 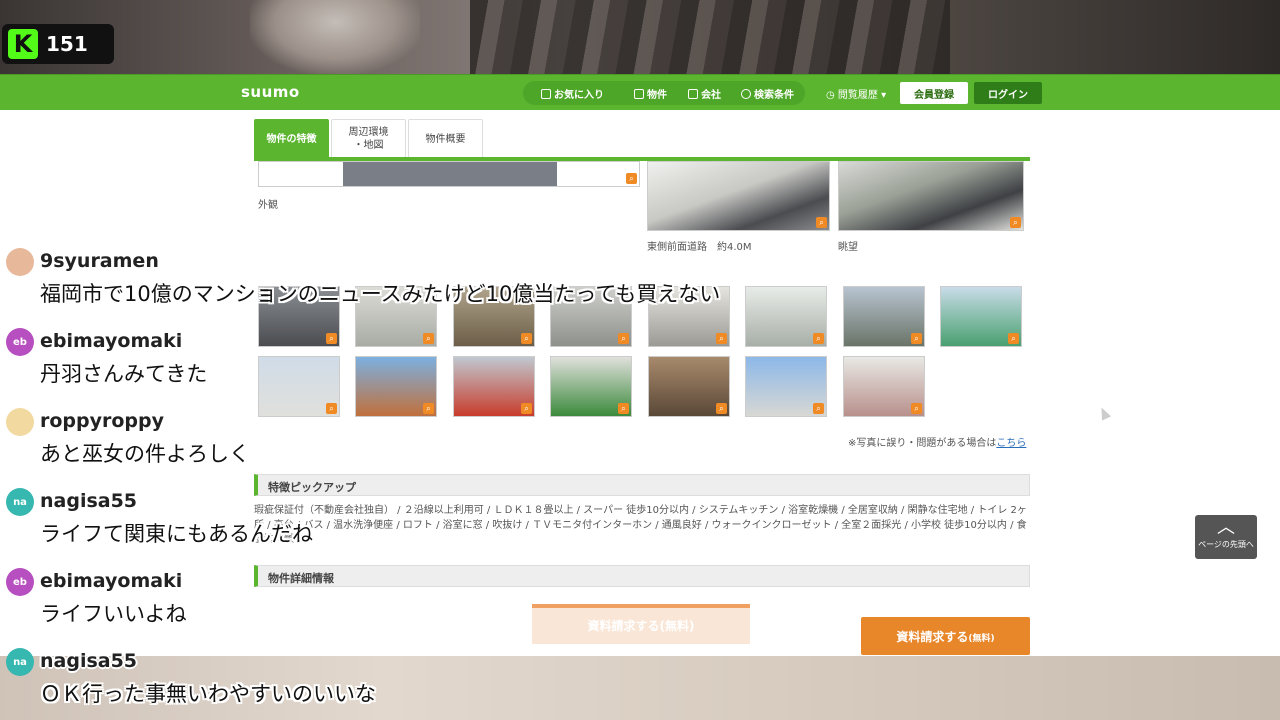 I want to click on section-property-details: 物件詳細情報, so click(x=642, y=576).